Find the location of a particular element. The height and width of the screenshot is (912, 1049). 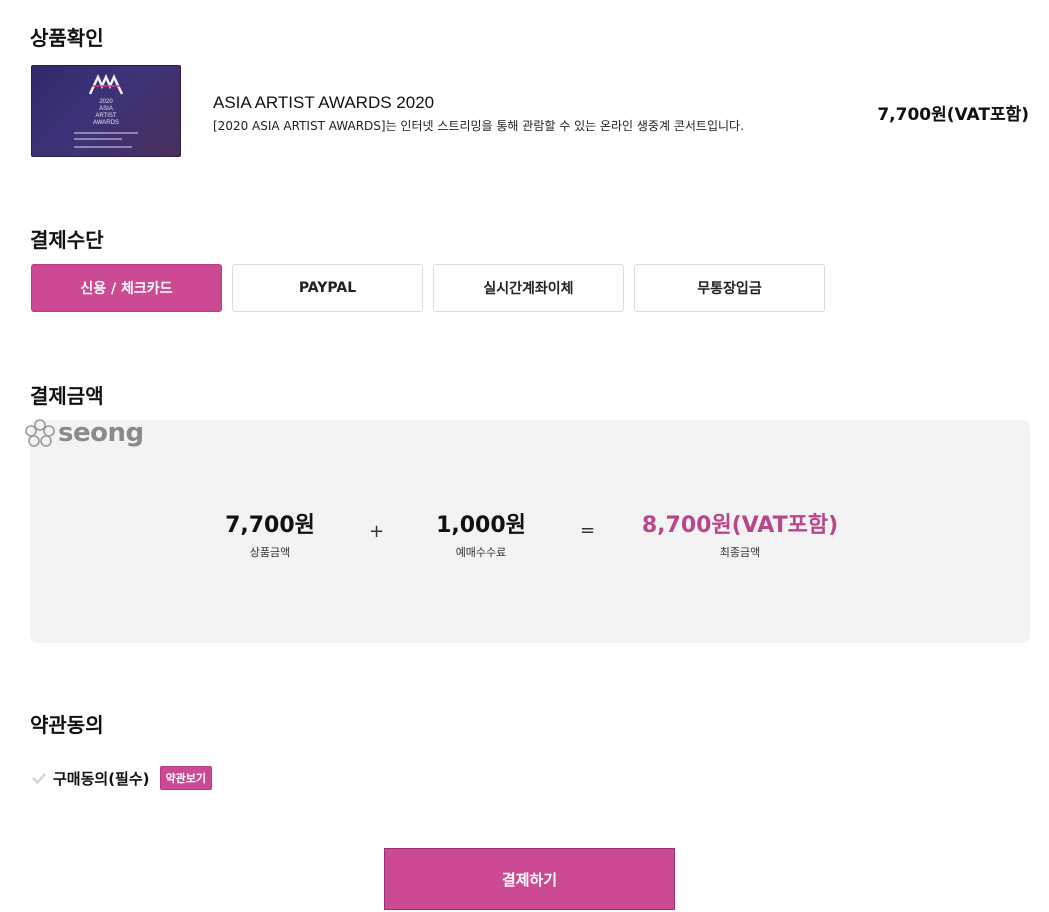

product-amount-value: 7,700원 is located at coordinates (270, 525).